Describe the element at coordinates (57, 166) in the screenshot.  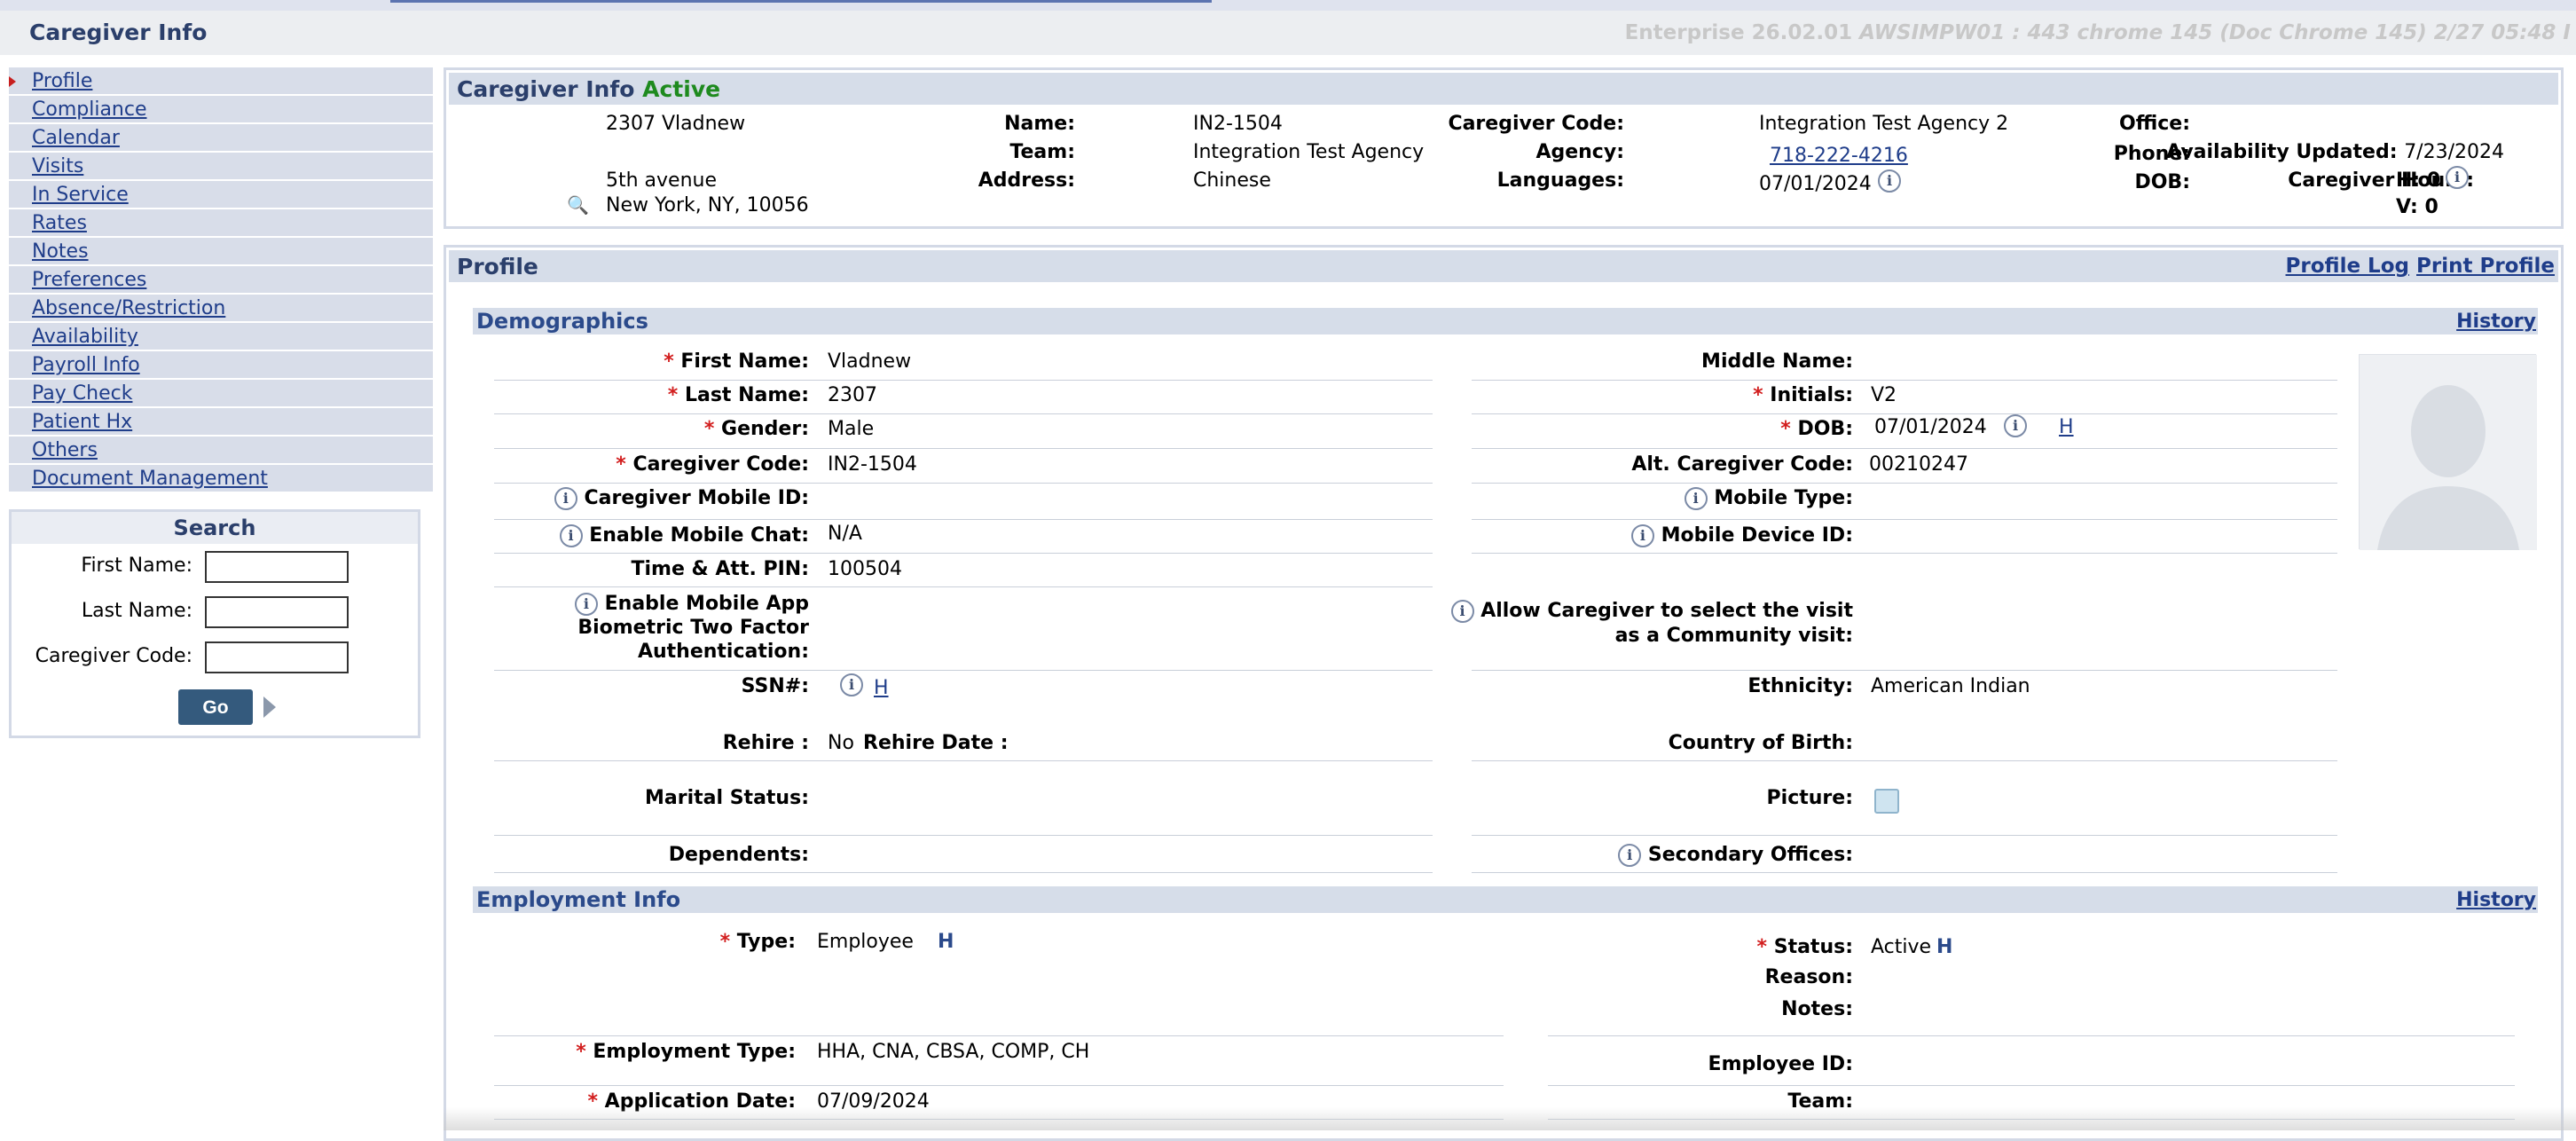
I see `nav-link-visits: Visits` at that location.